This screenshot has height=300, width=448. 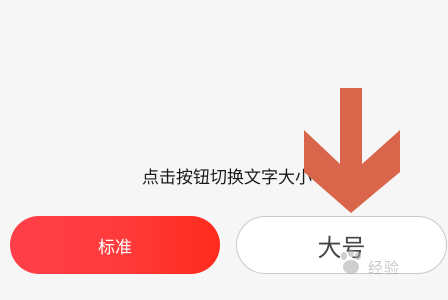 I want to click on watermark-text: 经验, so click(x=384, y=268).